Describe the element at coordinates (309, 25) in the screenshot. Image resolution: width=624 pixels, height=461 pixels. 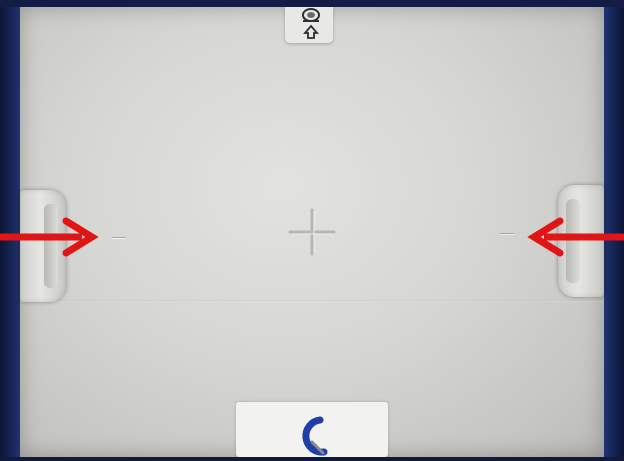
I see `tripod-mount-icon` at that location.